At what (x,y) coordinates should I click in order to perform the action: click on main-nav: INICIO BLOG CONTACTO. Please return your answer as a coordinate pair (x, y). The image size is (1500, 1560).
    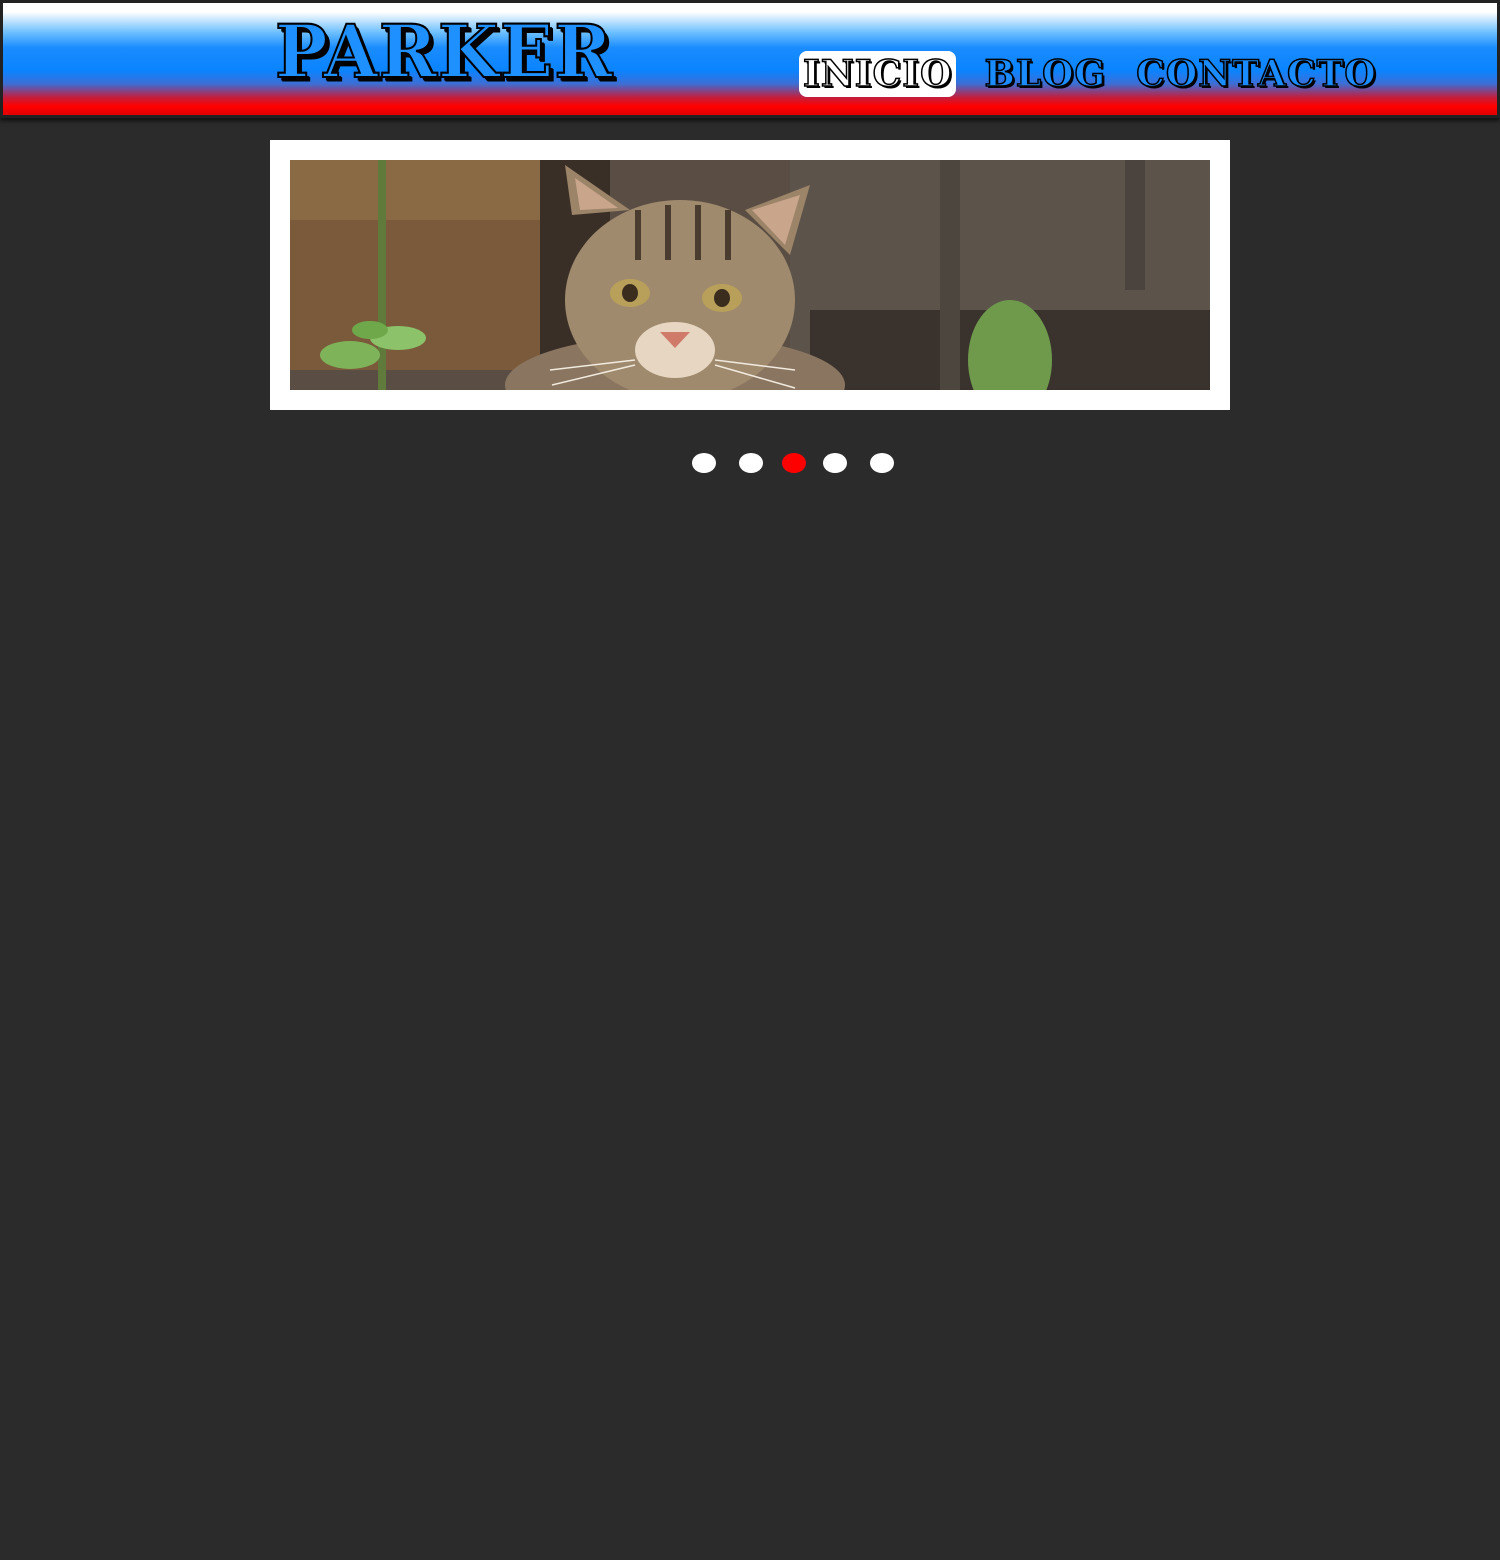
    Looking at the image, I should click on (1102, 74).